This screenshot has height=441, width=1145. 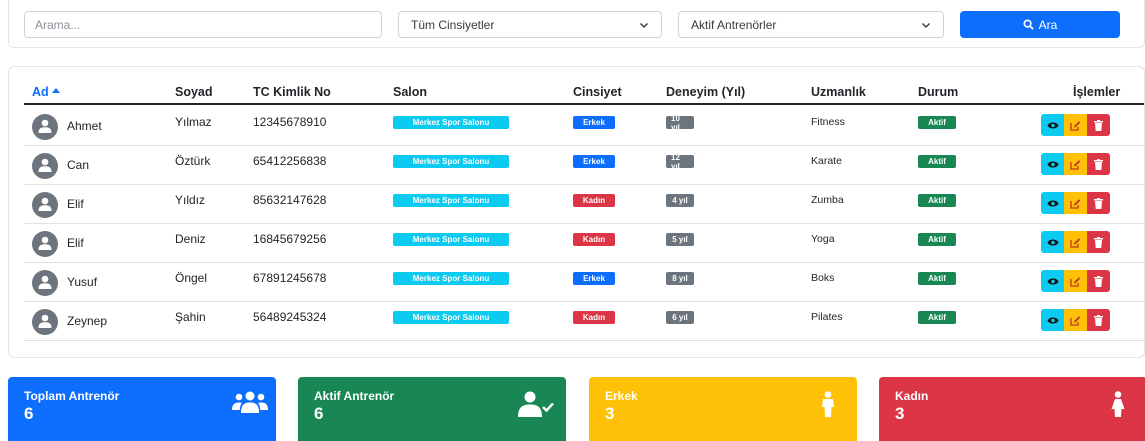 I want to click on cell-tc: 56489245324, so click(x=290, y=317).